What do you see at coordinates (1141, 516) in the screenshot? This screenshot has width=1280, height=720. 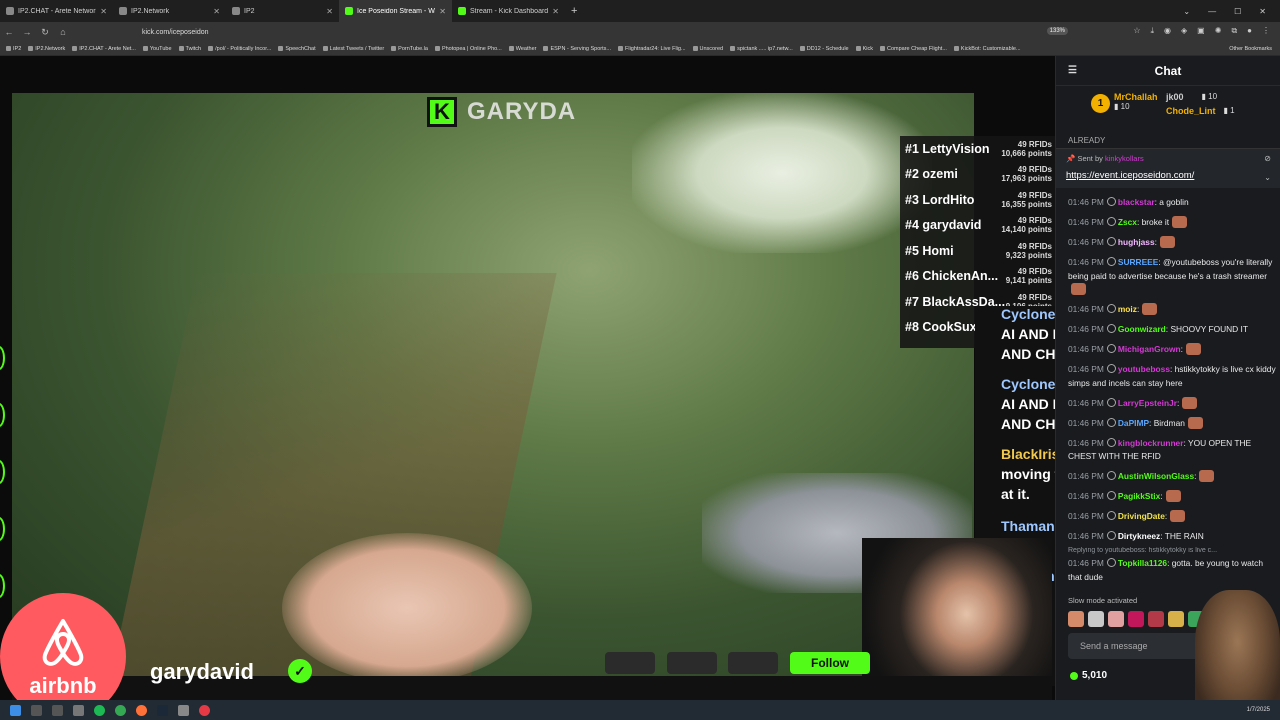 I see `message-username: DrivingDate` at bounding box center [1141, 516].